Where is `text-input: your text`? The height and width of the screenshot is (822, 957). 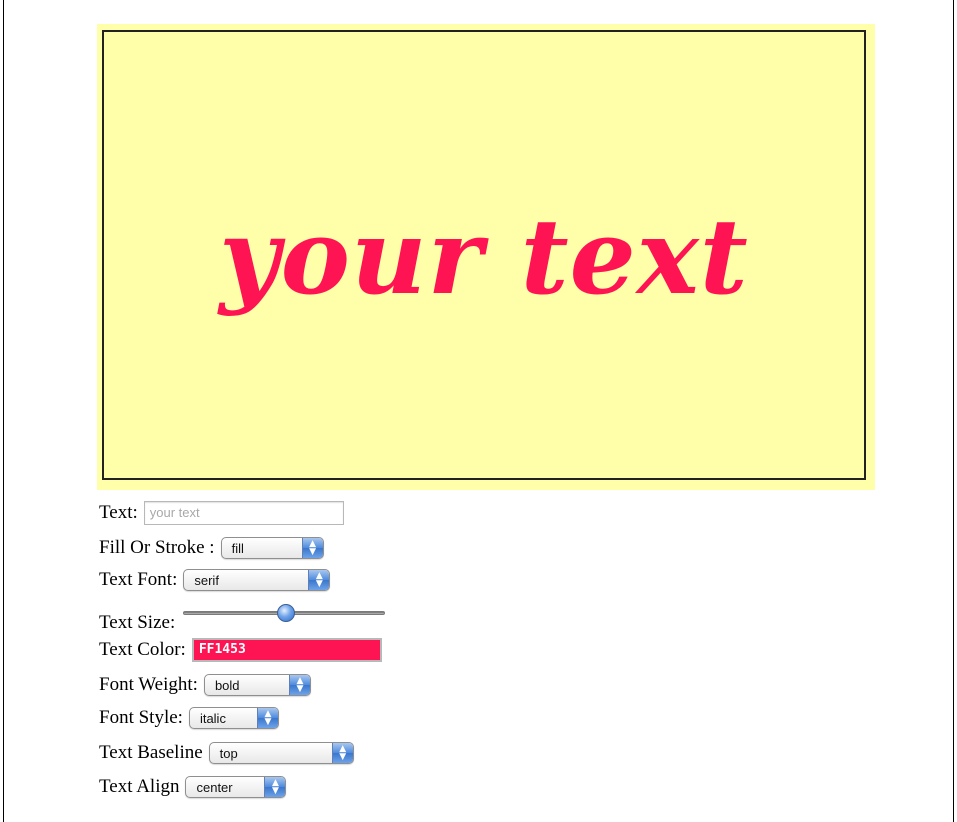
text-input: your text is located at coordinates (243, 513).